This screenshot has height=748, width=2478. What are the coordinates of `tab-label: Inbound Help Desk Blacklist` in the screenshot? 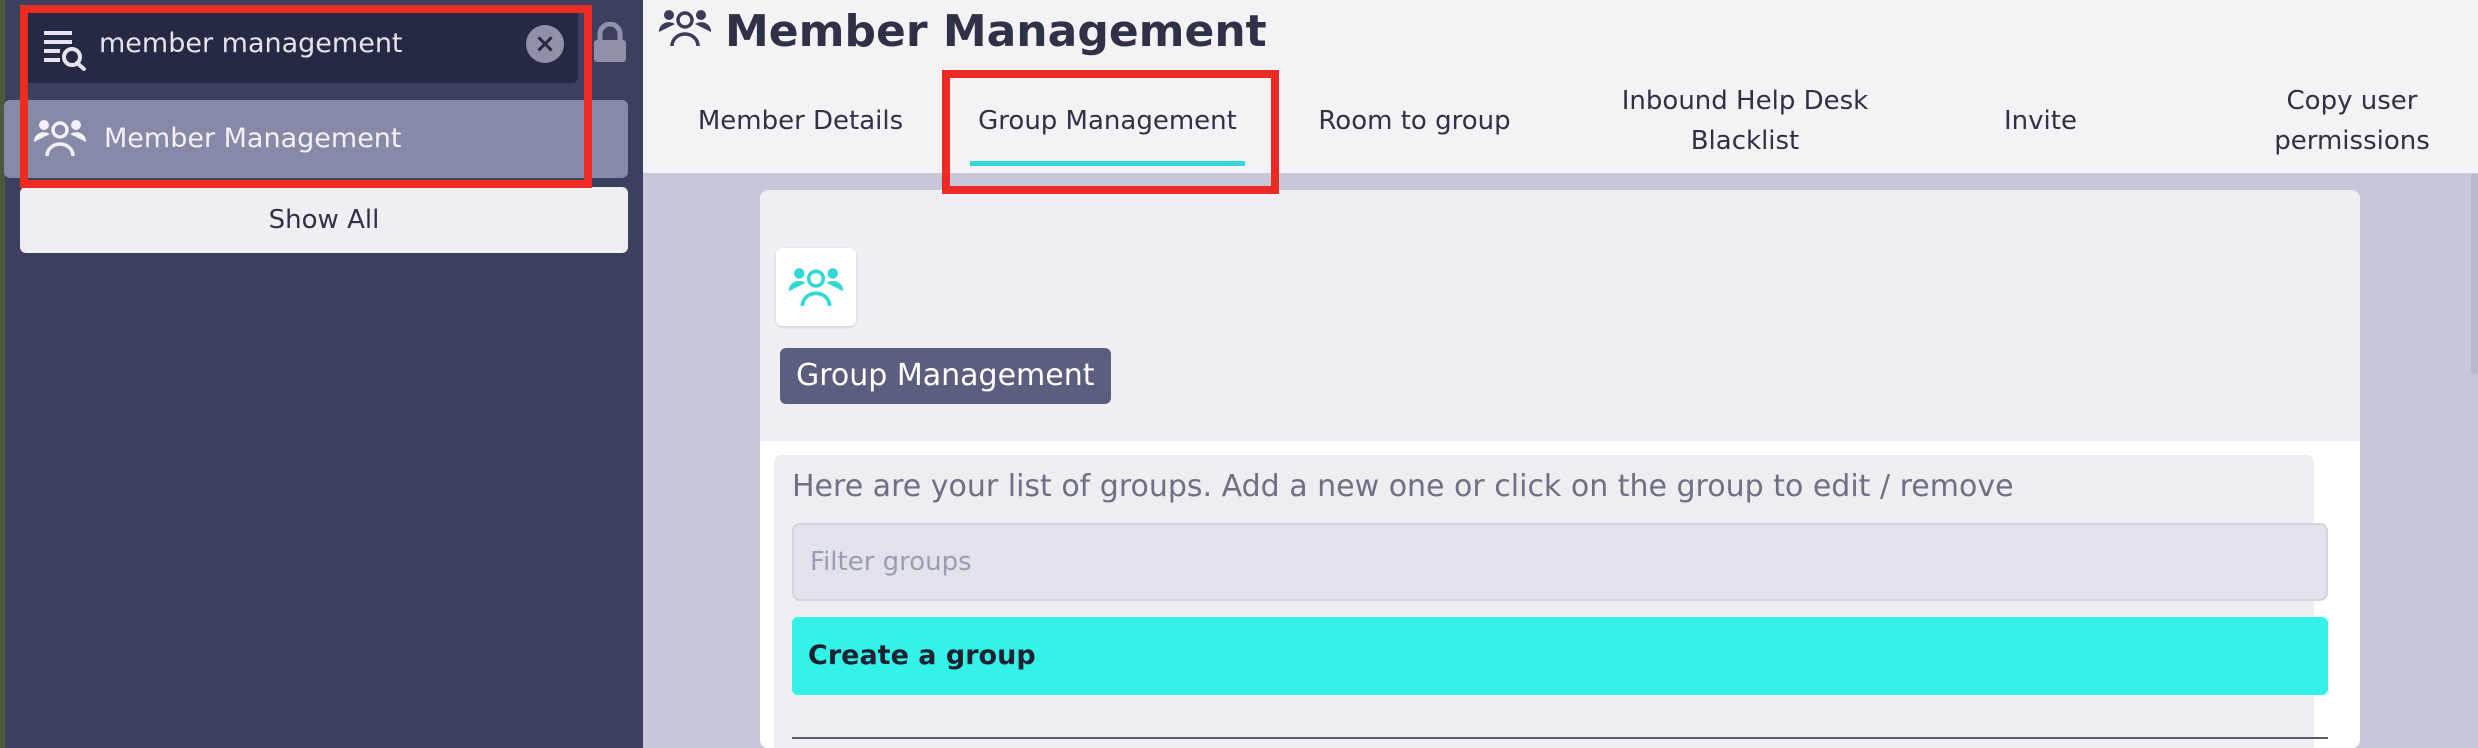 It's located at (1745, 121).